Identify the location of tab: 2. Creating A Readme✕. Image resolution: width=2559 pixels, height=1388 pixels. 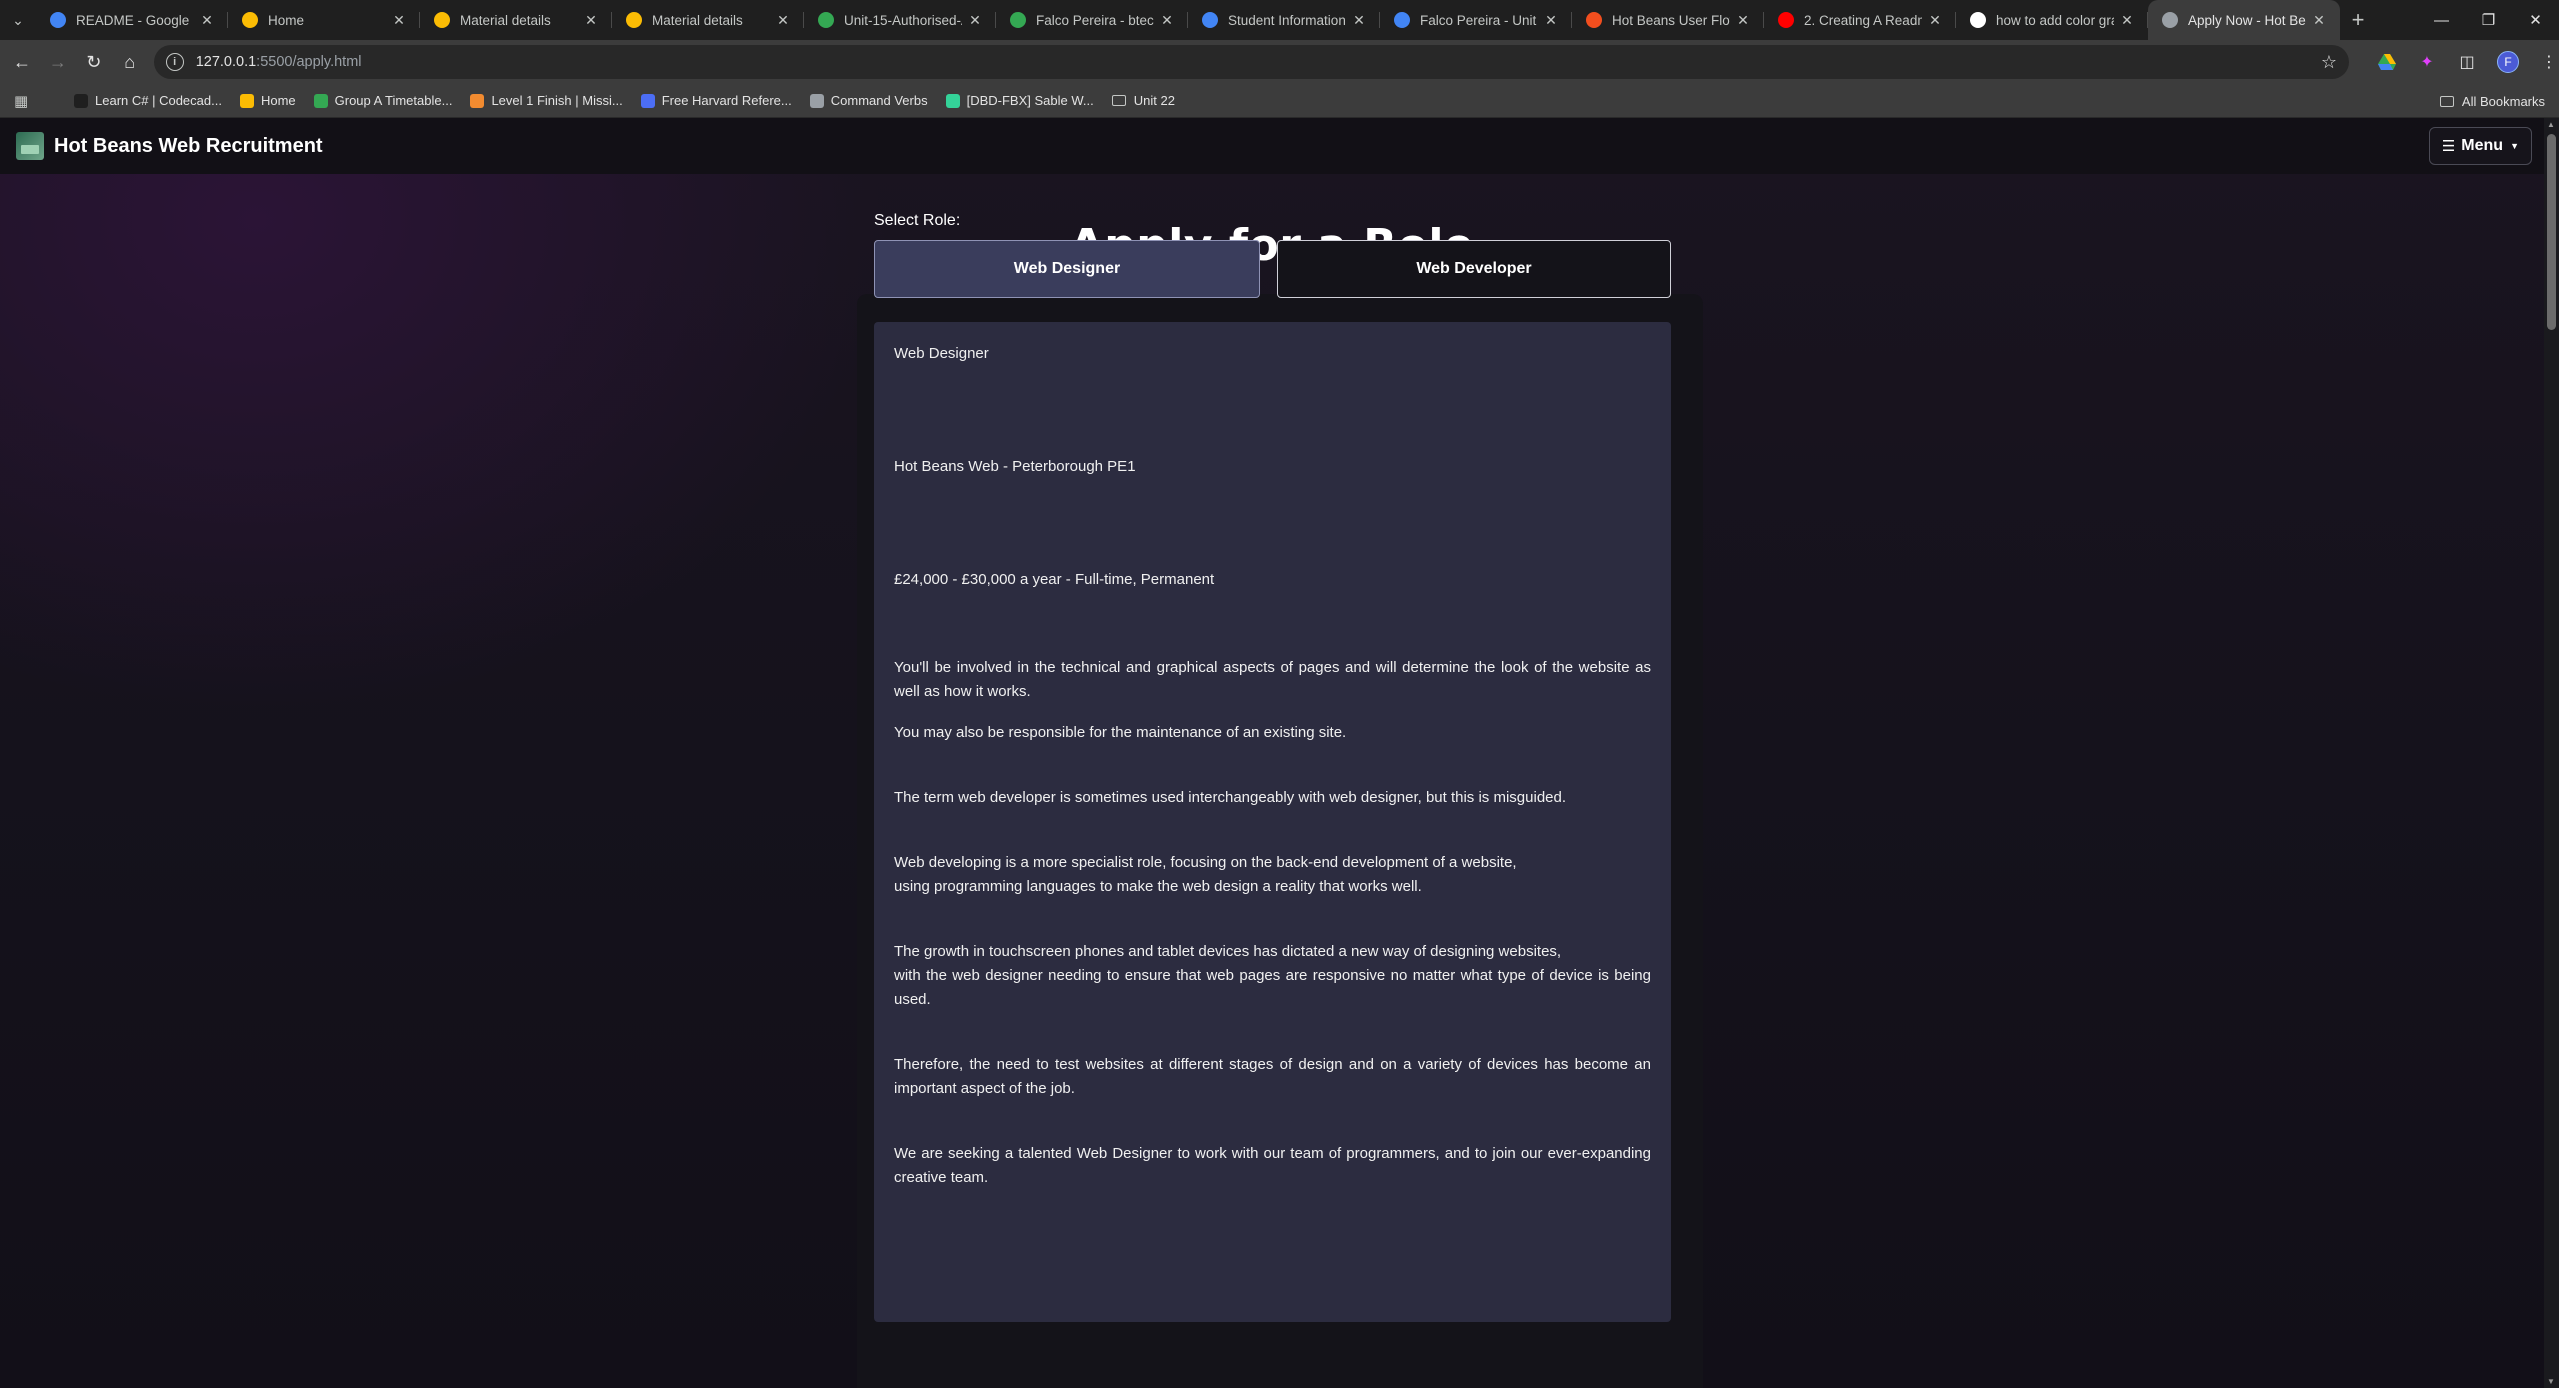
(1860, 20).